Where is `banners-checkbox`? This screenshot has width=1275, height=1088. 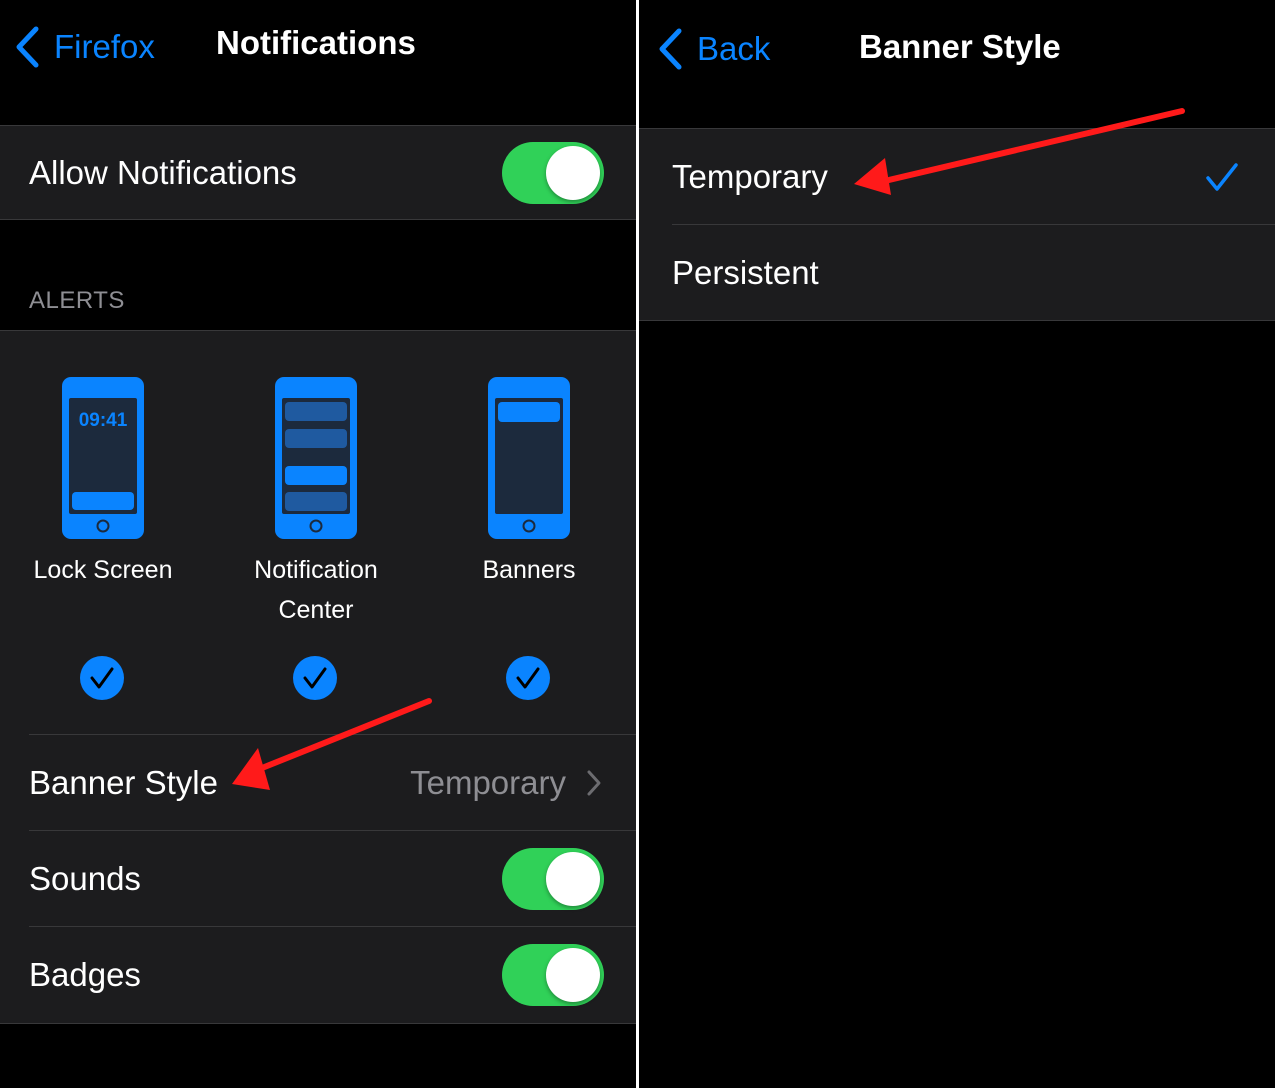
banners-checkbox is located at coordinates (528, 678).